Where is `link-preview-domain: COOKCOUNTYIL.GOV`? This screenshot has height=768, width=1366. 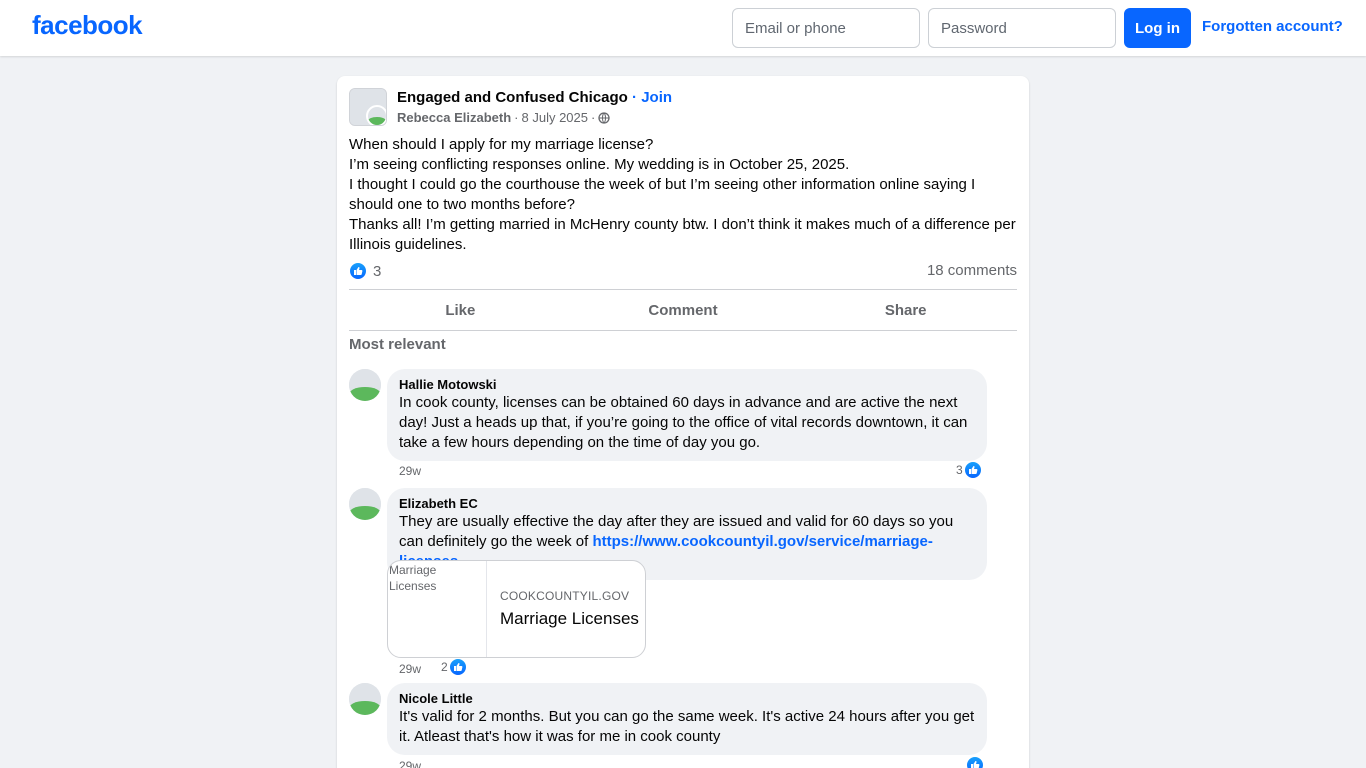
link-preview-domain: COOKCOUNTYIL.GOV is located at coordinates (565, 596).